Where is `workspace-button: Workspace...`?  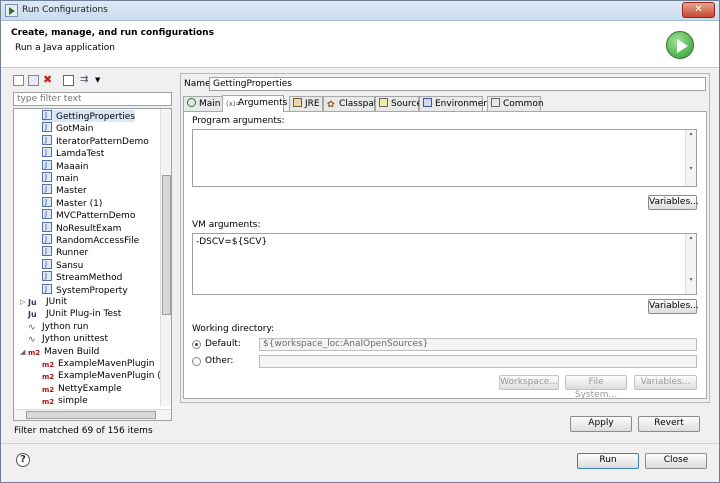
workspace-button: Workspace... is located at coordinates (529, 382).